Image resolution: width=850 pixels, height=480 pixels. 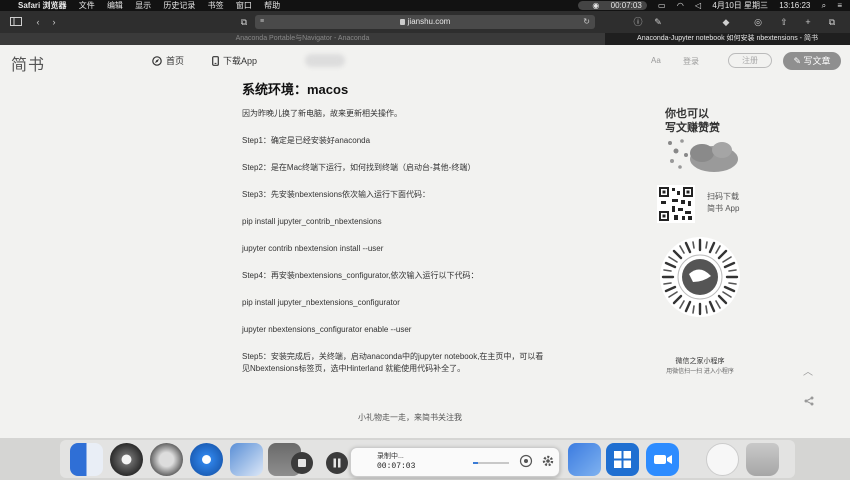 I want to click on camera-icon, so click(x=526, y=463).